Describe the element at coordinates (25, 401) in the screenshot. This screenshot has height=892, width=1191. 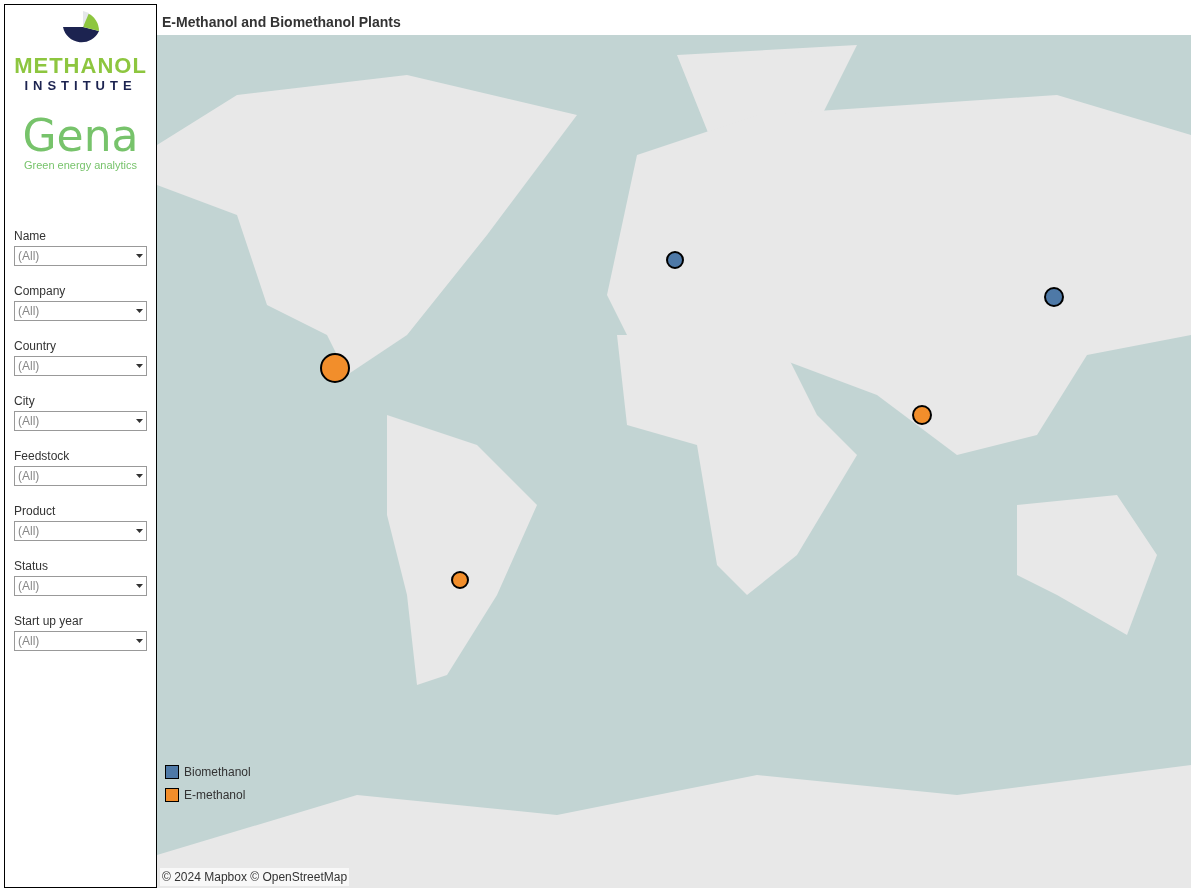
I see `filter-label: City` at that location.